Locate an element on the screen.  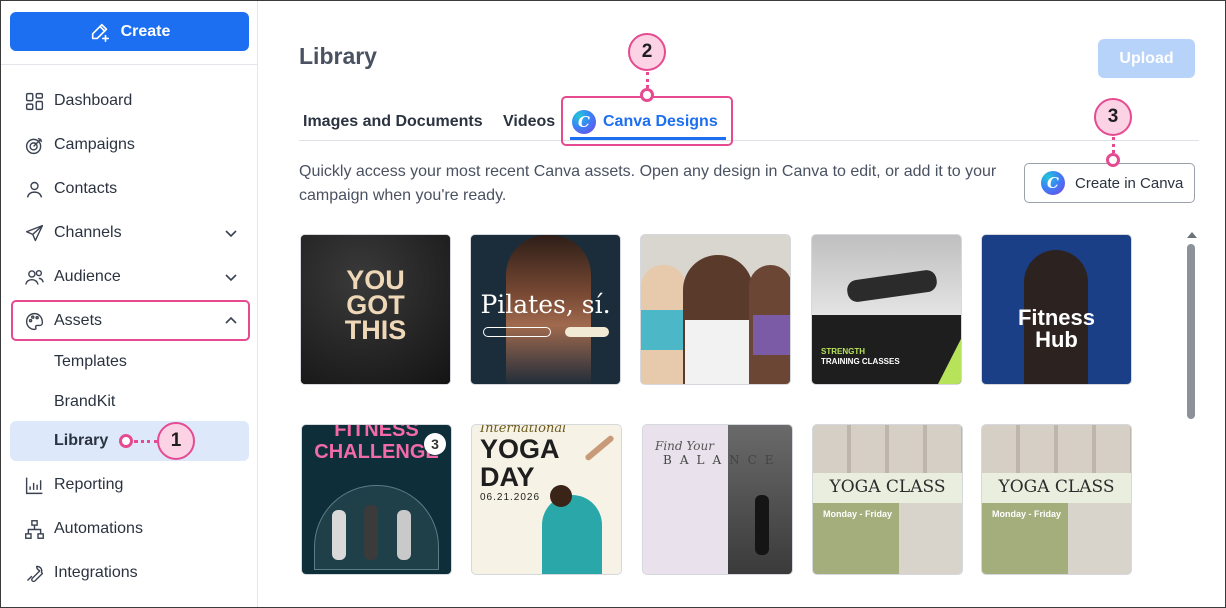
sidebar-item-integrations: Integrations is located at coordinates (129, 573).